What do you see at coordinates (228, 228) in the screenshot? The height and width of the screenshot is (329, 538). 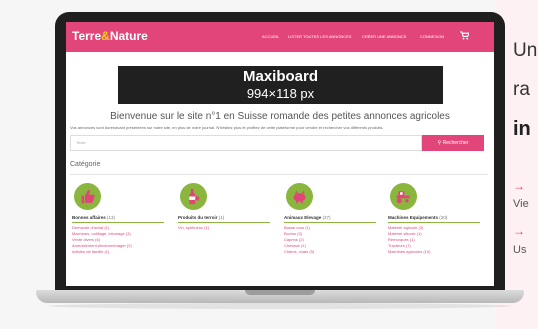 I see `list-item: Vin, spiritueux (1)` at bounding box center [228, 228].